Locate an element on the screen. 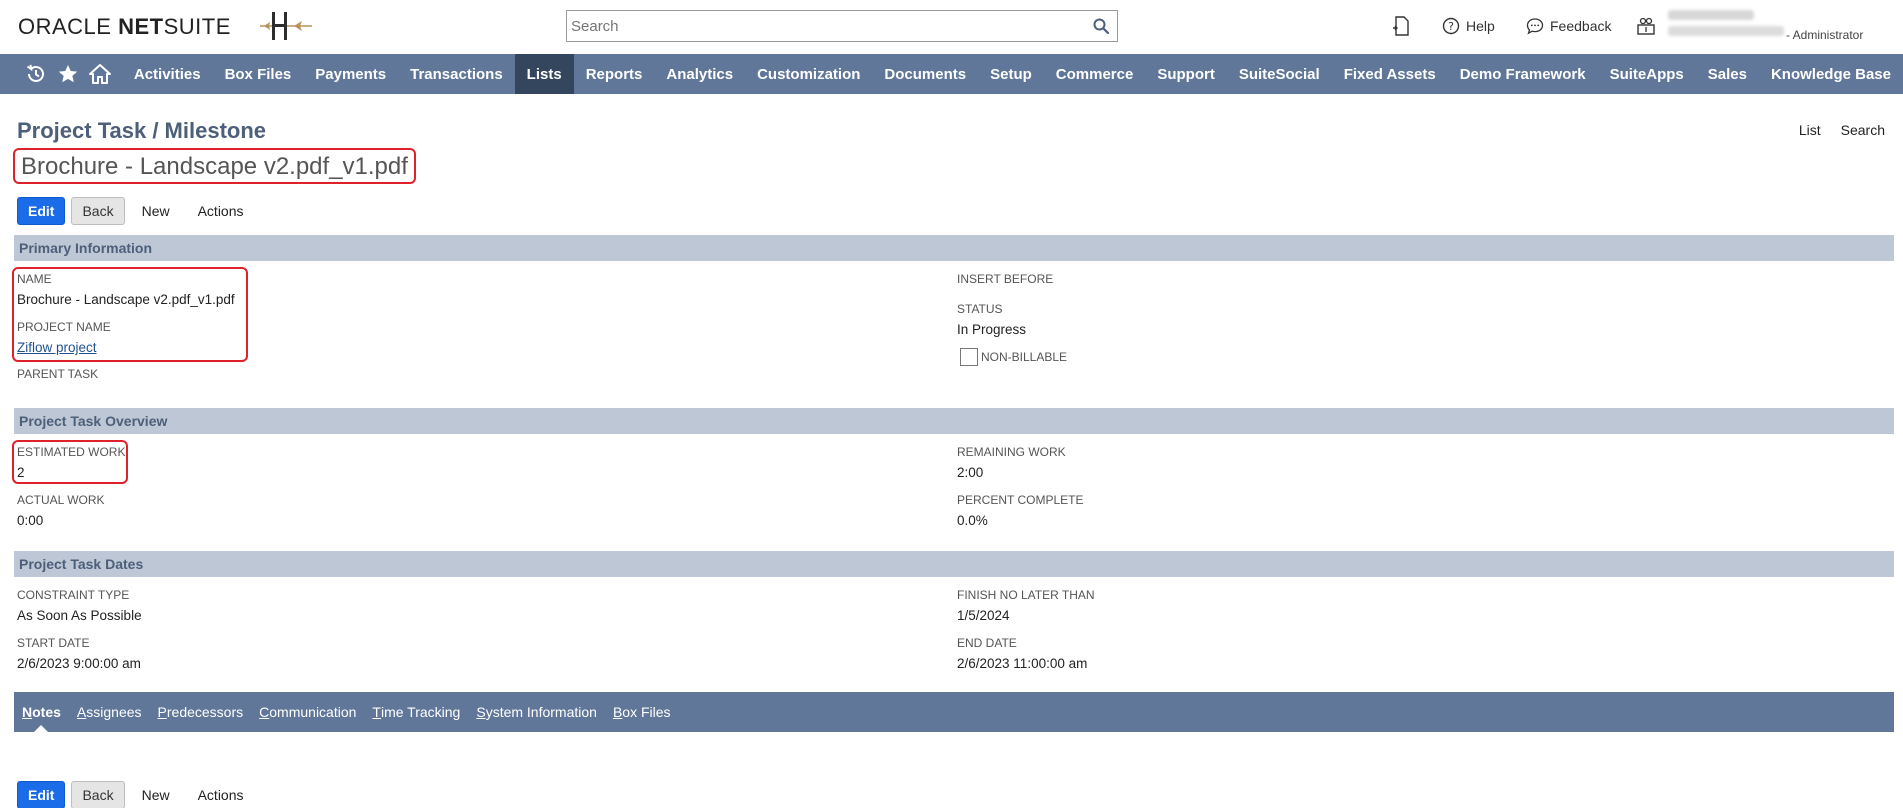  nav-setup: Setup is located at coordinates (1011, 74).